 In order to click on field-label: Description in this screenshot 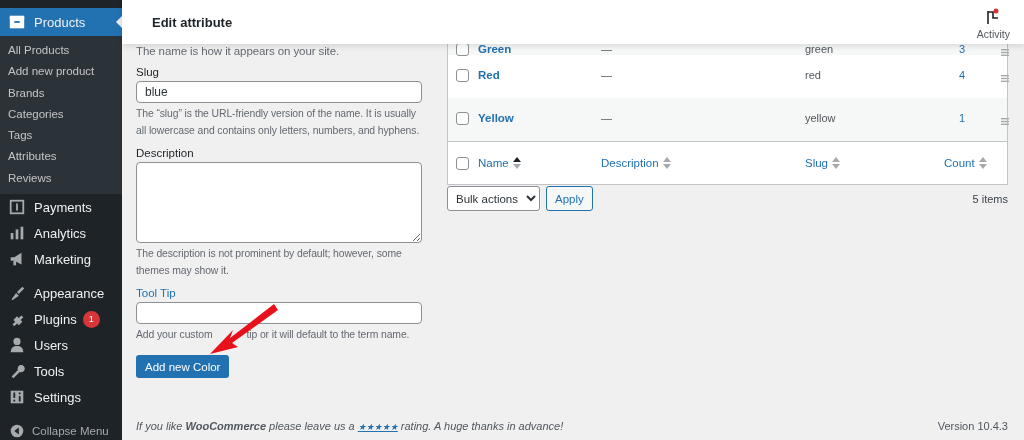, I will do `click(165, 153)`.